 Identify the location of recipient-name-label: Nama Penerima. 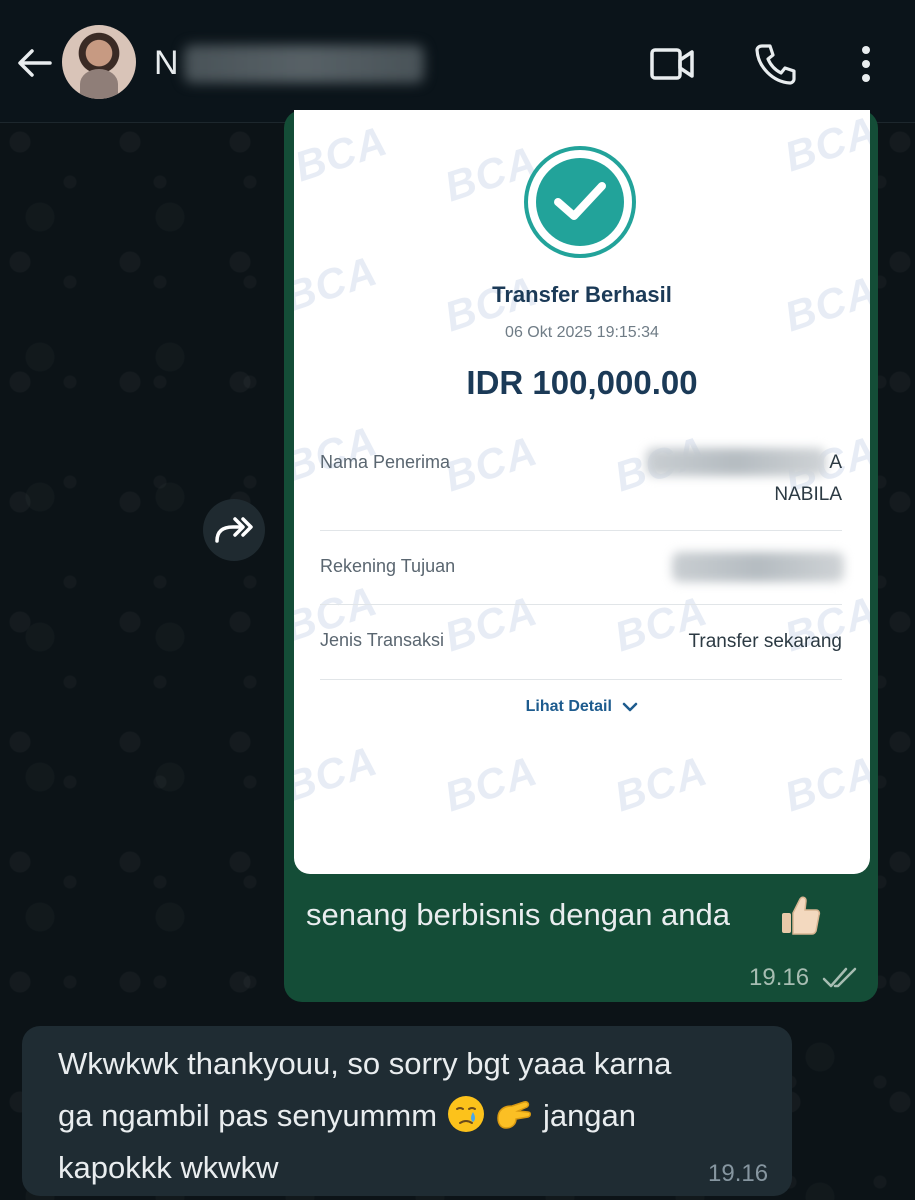
(385, 462).